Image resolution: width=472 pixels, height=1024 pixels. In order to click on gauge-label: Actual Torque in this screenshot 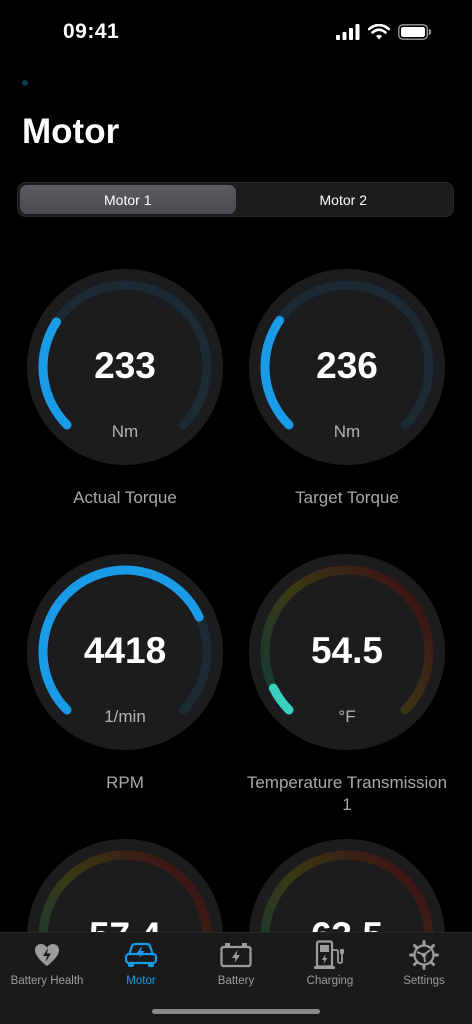, I will do `click(125, 497)`.